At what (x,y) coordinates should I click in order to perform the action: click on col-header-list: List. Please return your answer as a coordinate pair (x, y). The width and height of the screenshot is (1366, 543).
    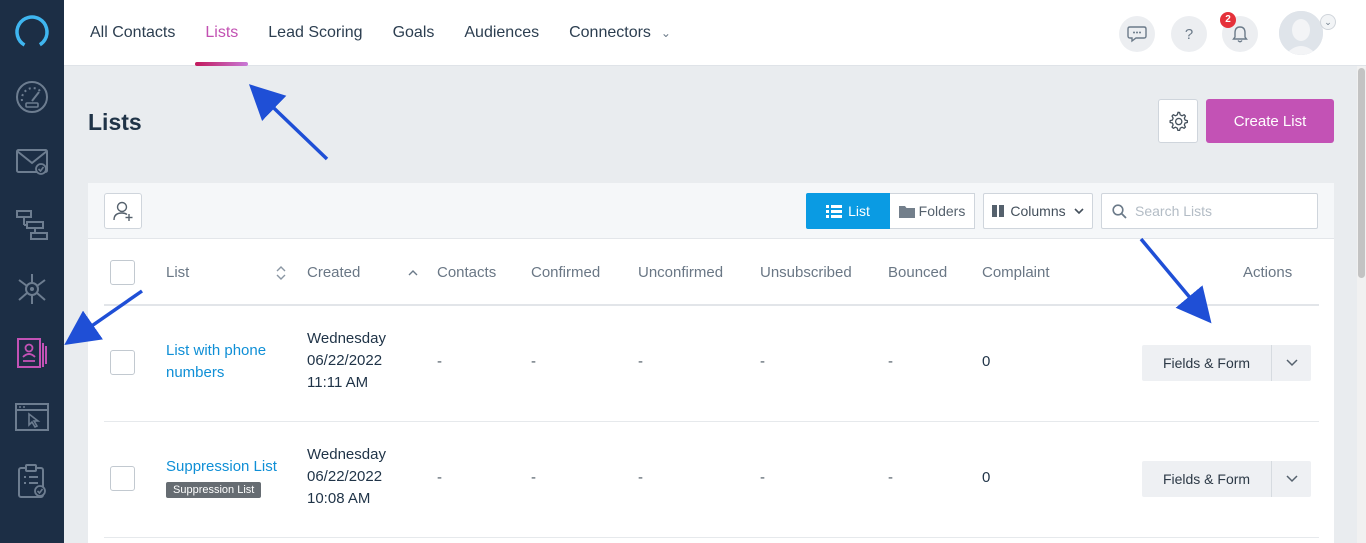
    Looking at the image, I should click on (177, 272).